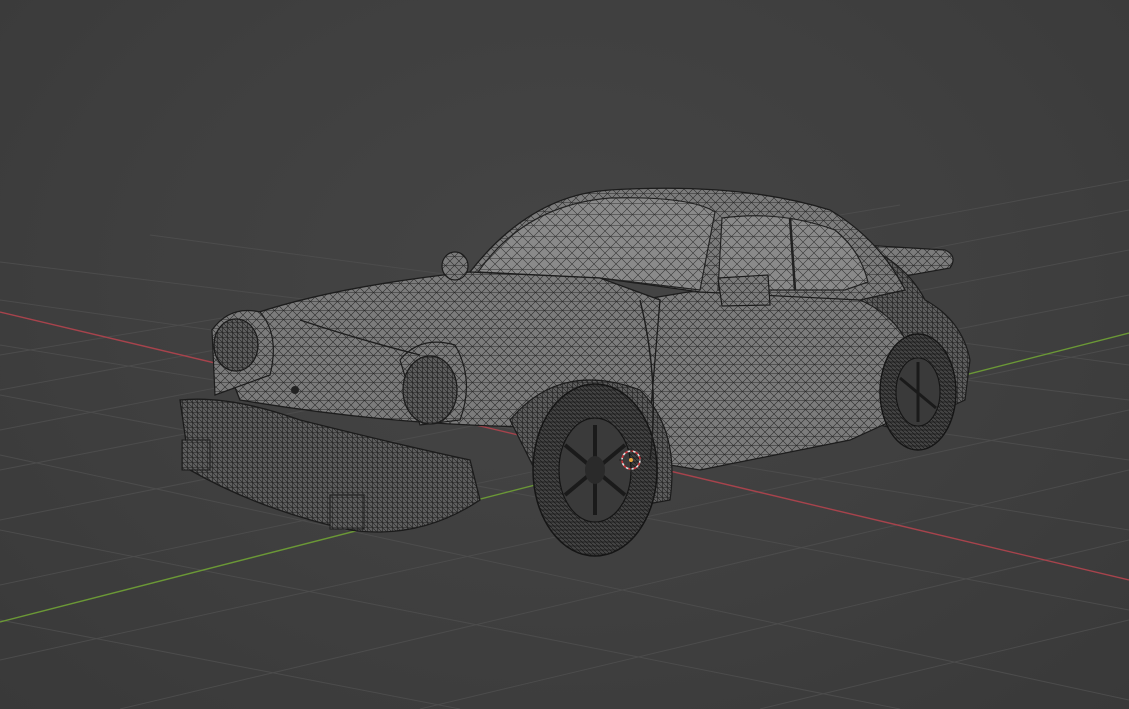 This screenshot has height=709, width=1129. Describe the element at coordinates (236, 345) in the screenshot. I see `left-headlight` at that location.